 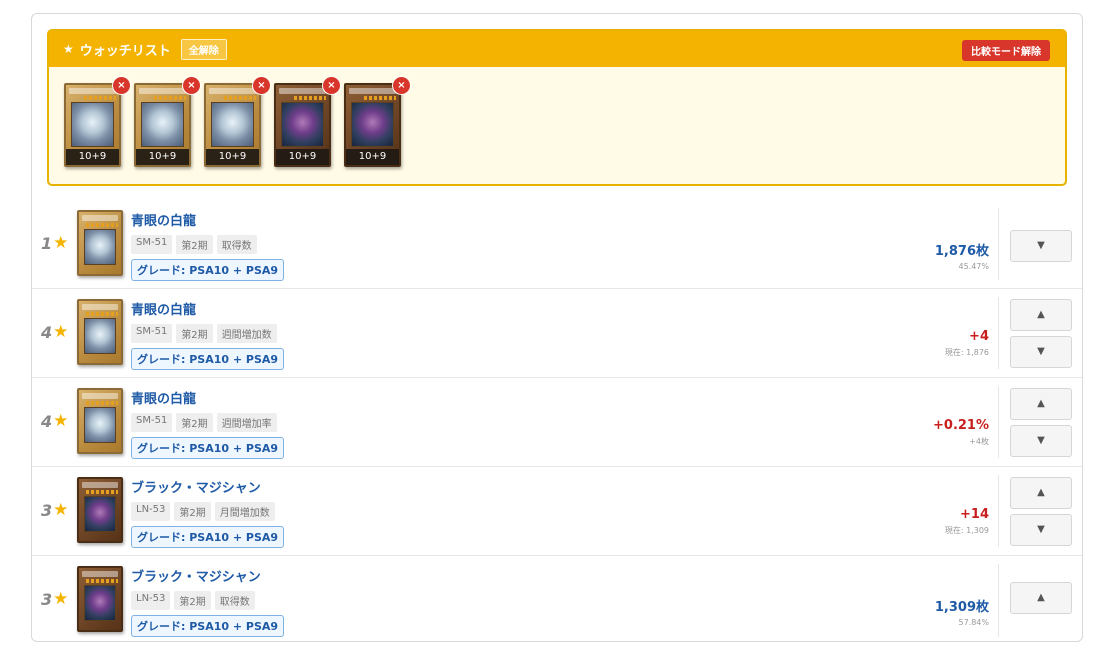 What do you see at coordinates (47, 243) in the screenshot?
I see `rank-value: 1` at bounding box center [47, 243].